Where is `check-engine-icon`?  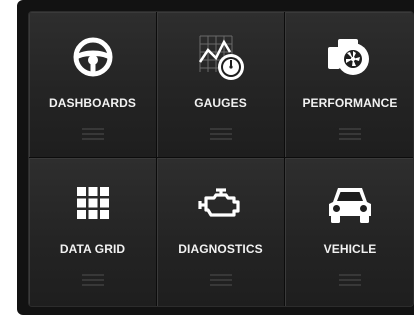 check-engine-icon is located at coordinates (218, 202).